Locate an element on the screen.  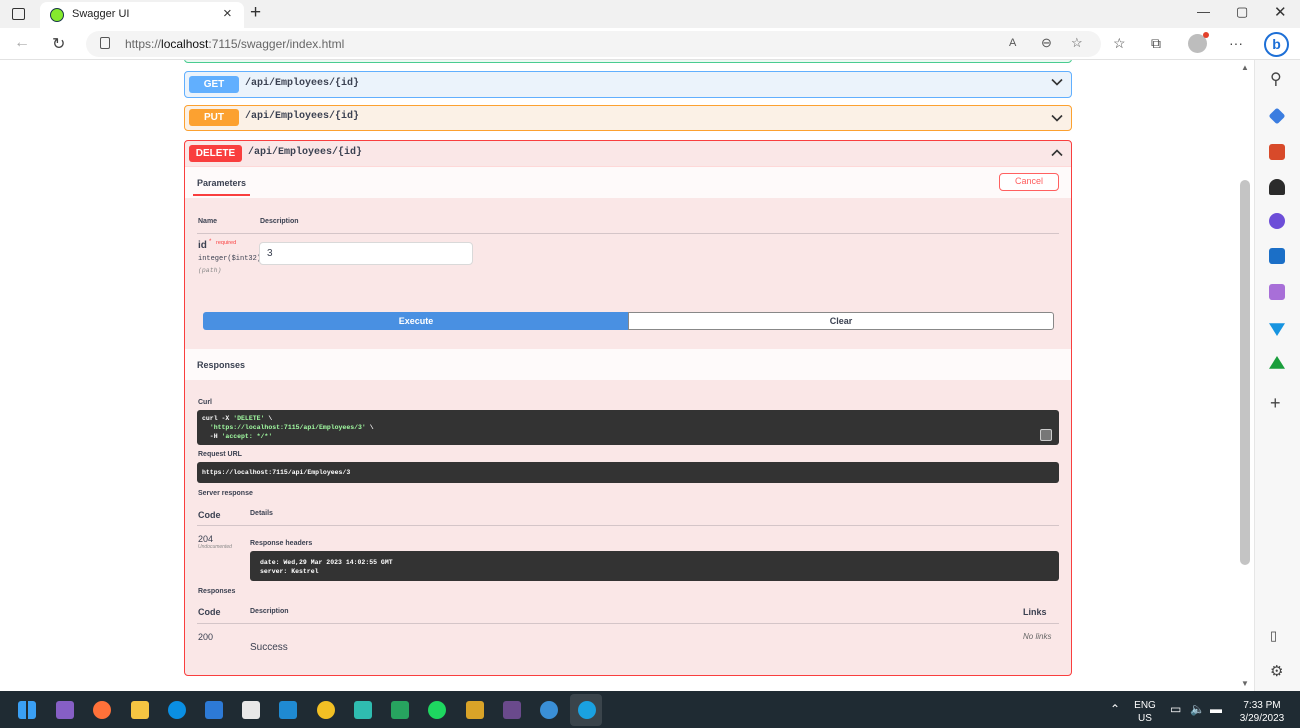
zoom-icon: ⊖ is located at coordinates (1046, 43).